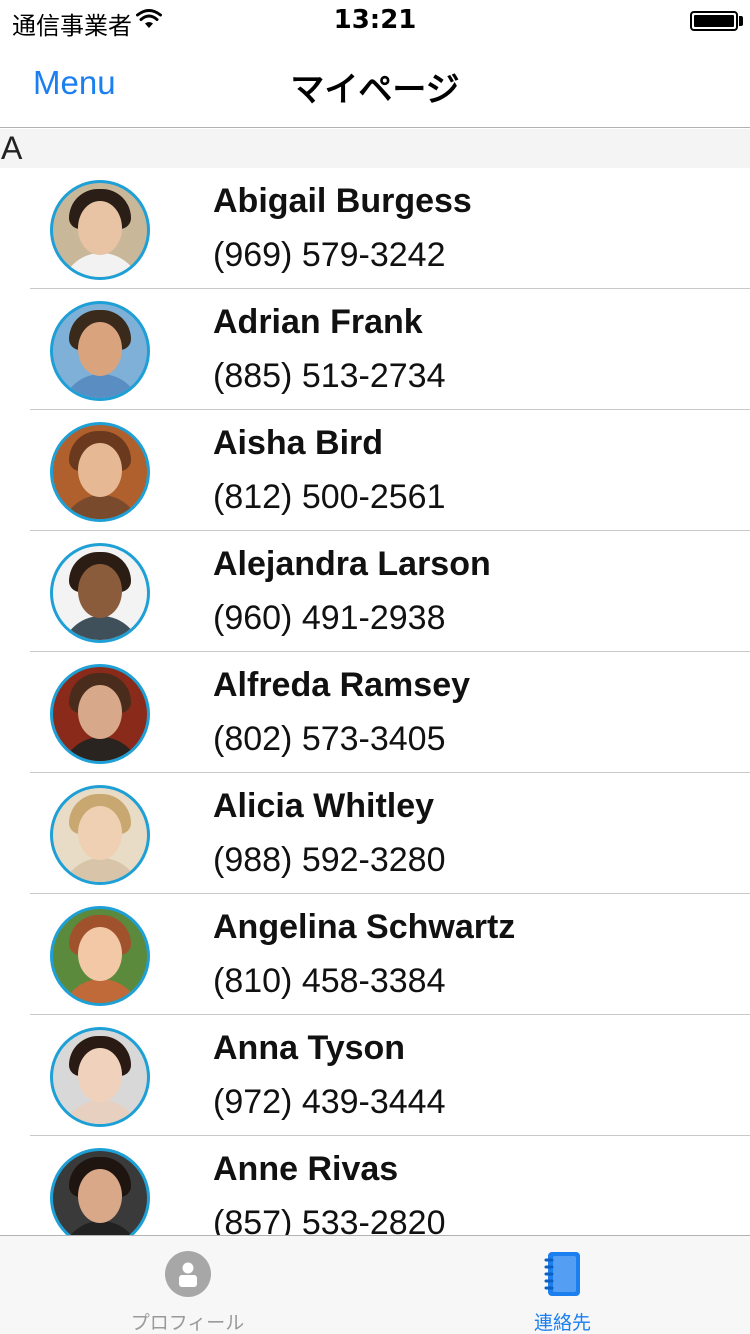  What do you see at coordinates (375, 349) in the screenshot?
I see `contact-row: Adrian Frank (885) 513-2734` at bounding box center [375, 349].